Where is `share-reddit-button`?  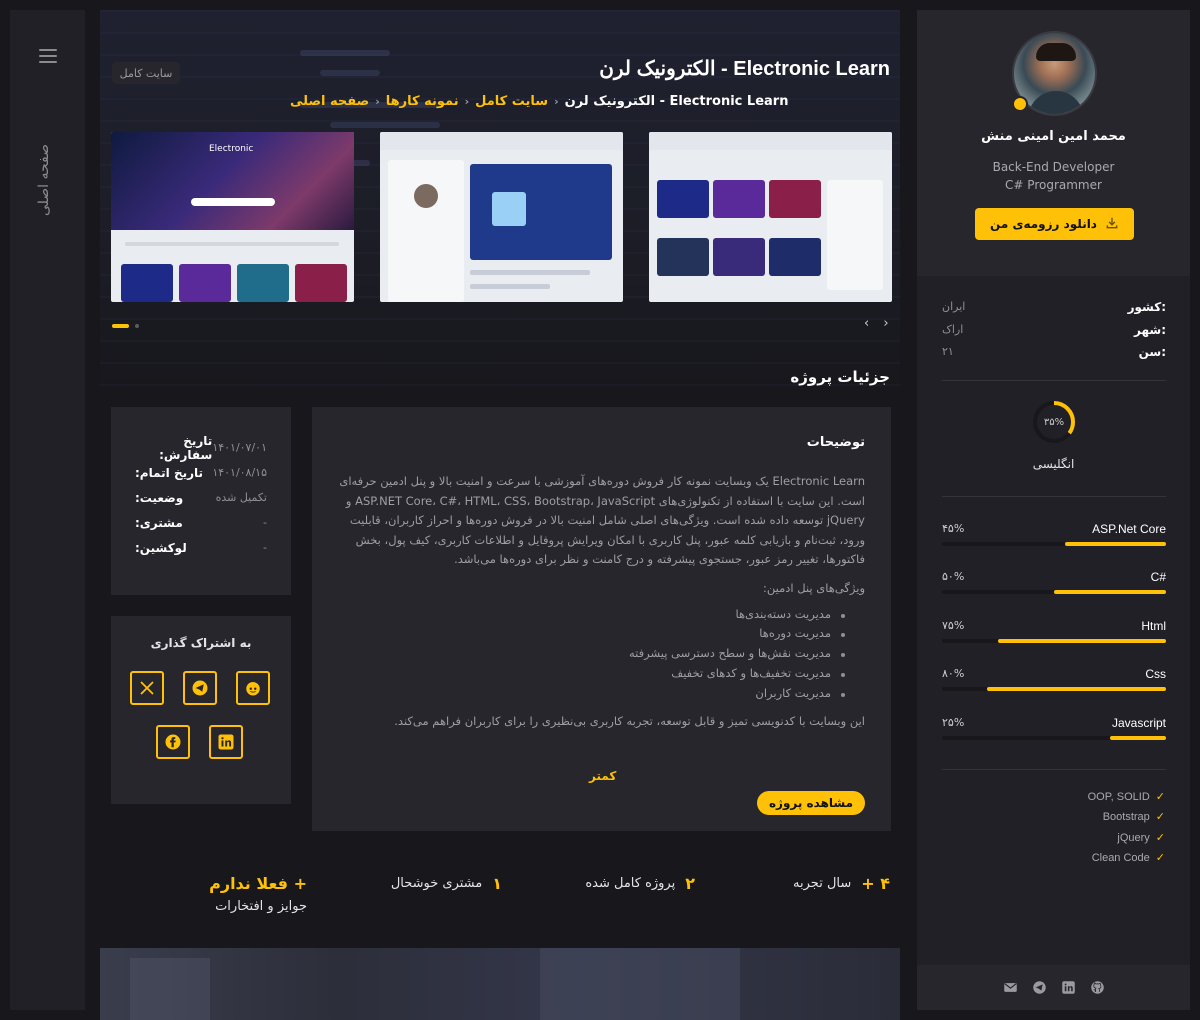
share-reddit-button is located at coordinates (253, 688).